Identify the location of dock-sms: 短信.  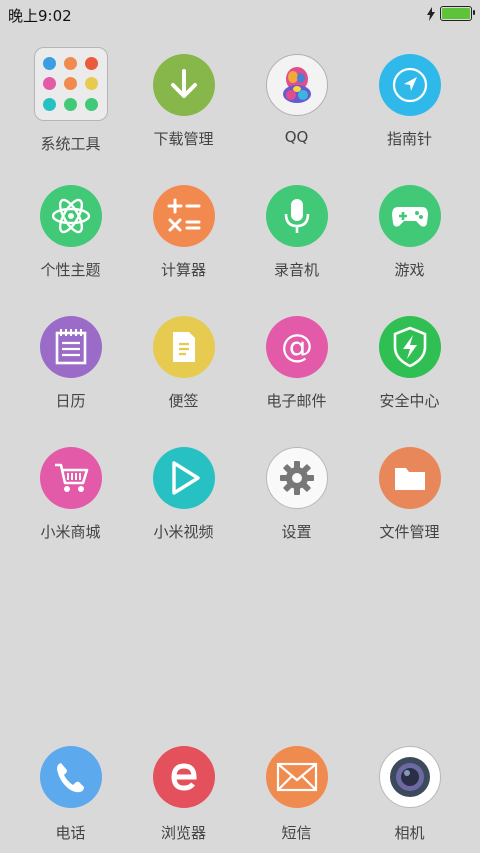
(296, 791).